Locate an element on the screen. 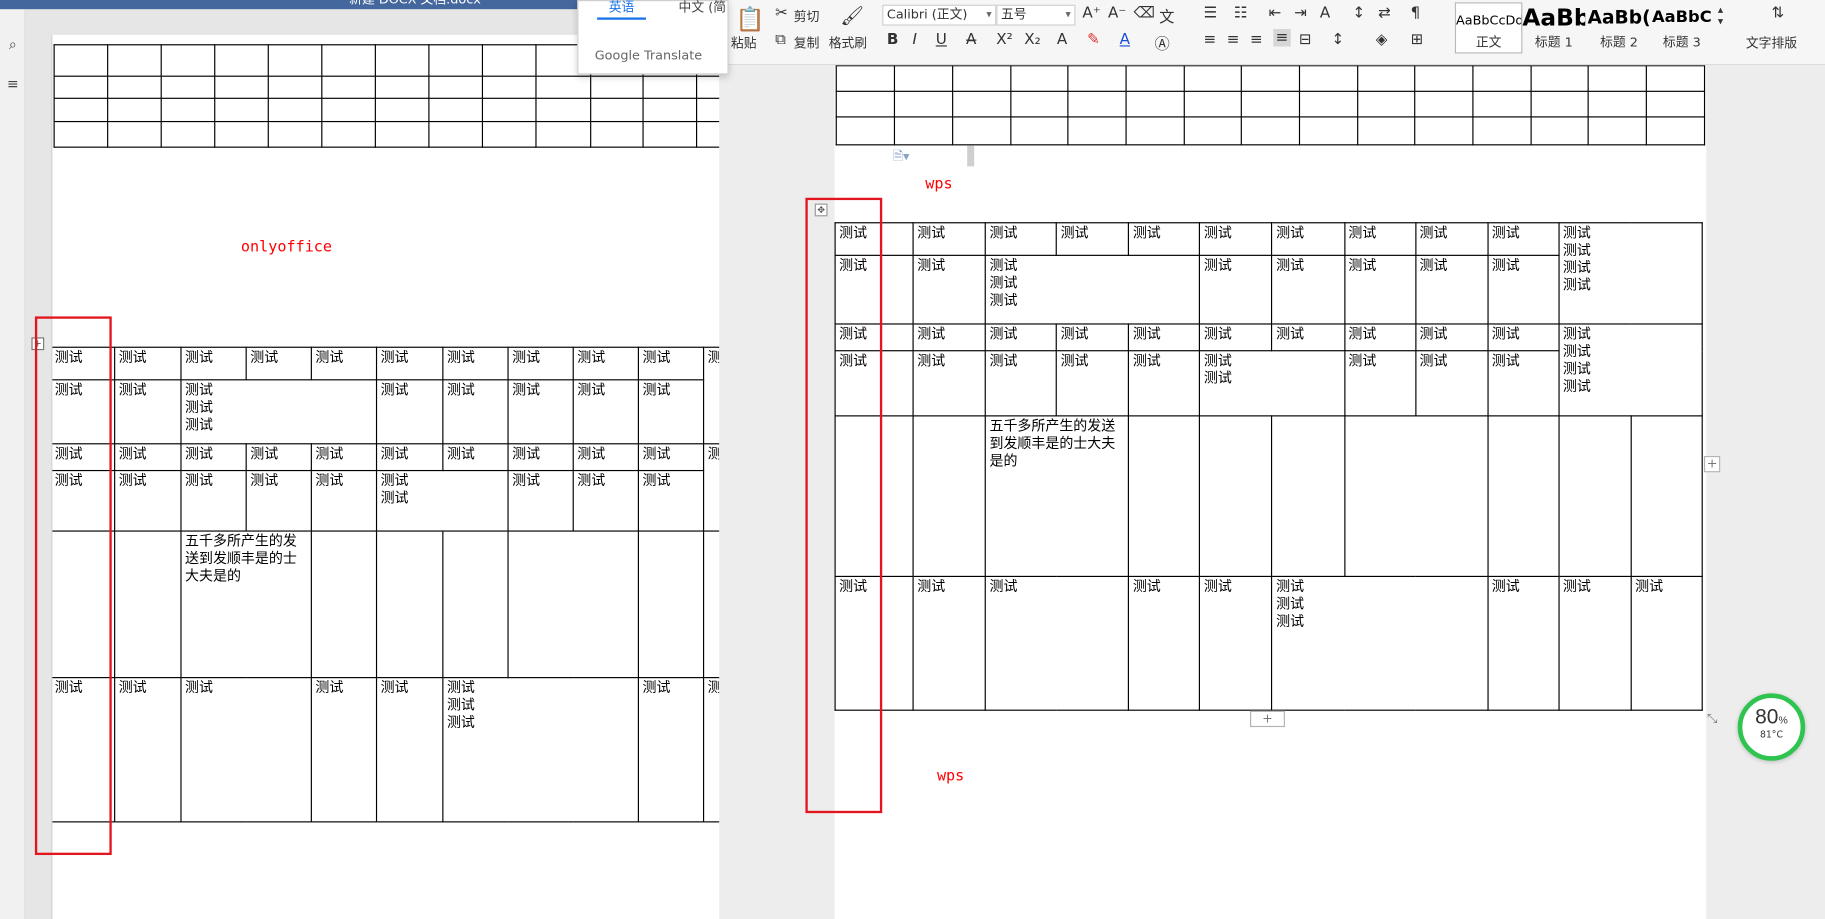 The image size is (1825, 919). style-heading-1: AaBb 标题 1 is located at coordinates (1553, 27).